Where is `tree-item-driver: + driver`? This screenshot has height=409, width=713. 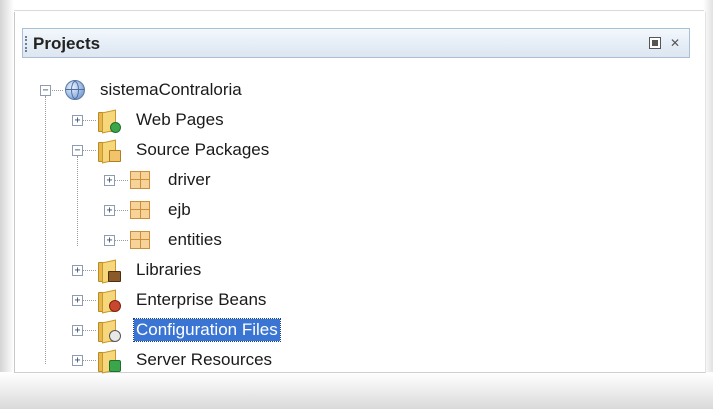 tree-item-driver: + driver is located at coordinates (167, 180).